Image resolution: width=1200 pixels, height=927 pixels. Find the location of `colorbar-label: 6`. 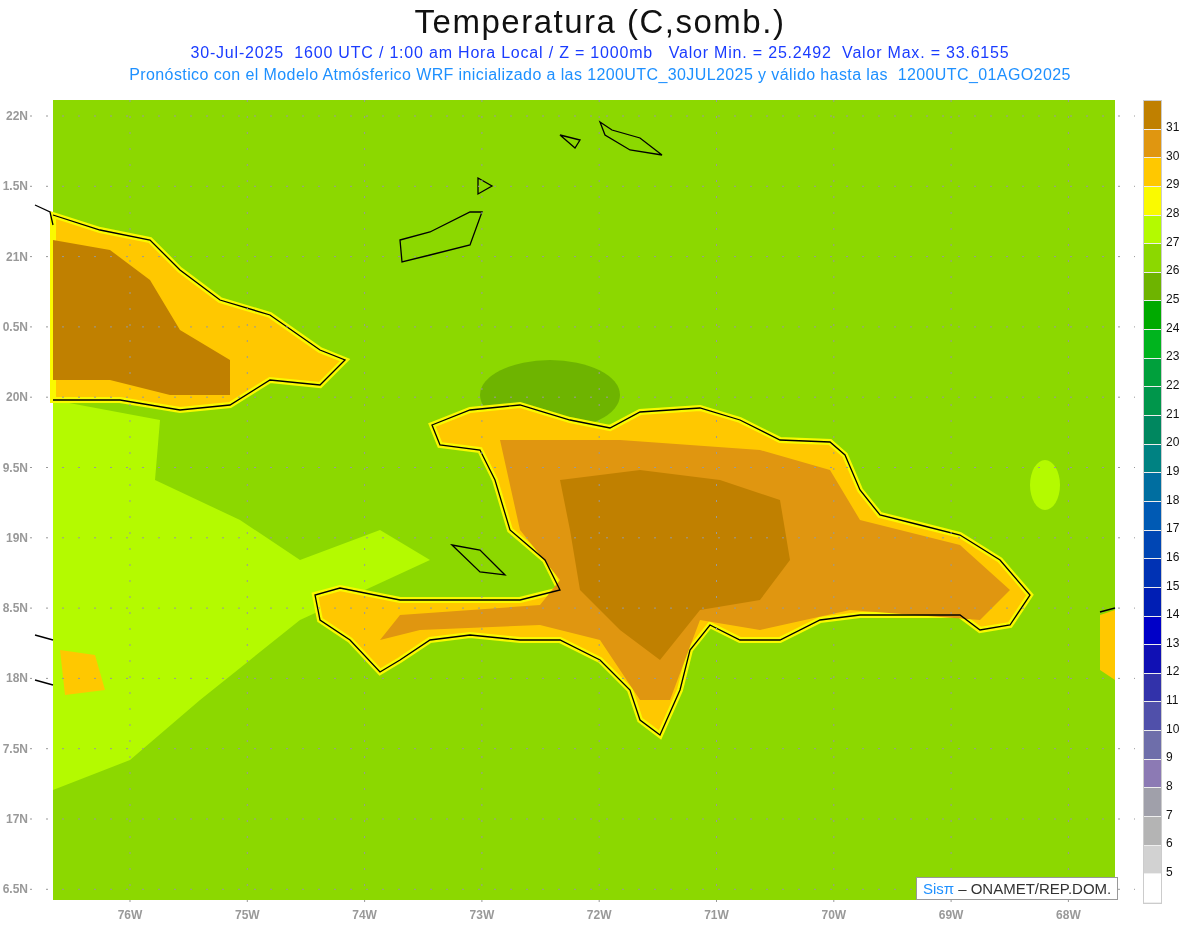

colorbar-label: 6 is located at coordinates (1170, 844).